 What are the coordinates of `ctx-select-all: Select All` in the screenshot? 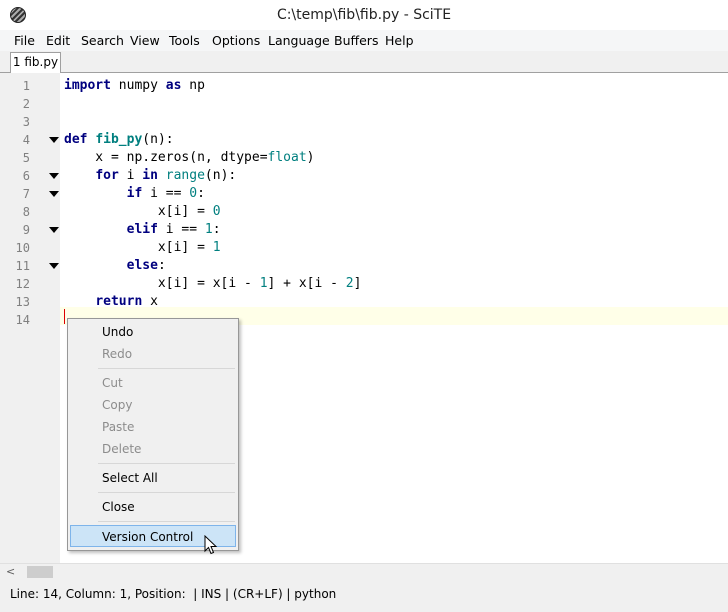 It's located at (153, 478).